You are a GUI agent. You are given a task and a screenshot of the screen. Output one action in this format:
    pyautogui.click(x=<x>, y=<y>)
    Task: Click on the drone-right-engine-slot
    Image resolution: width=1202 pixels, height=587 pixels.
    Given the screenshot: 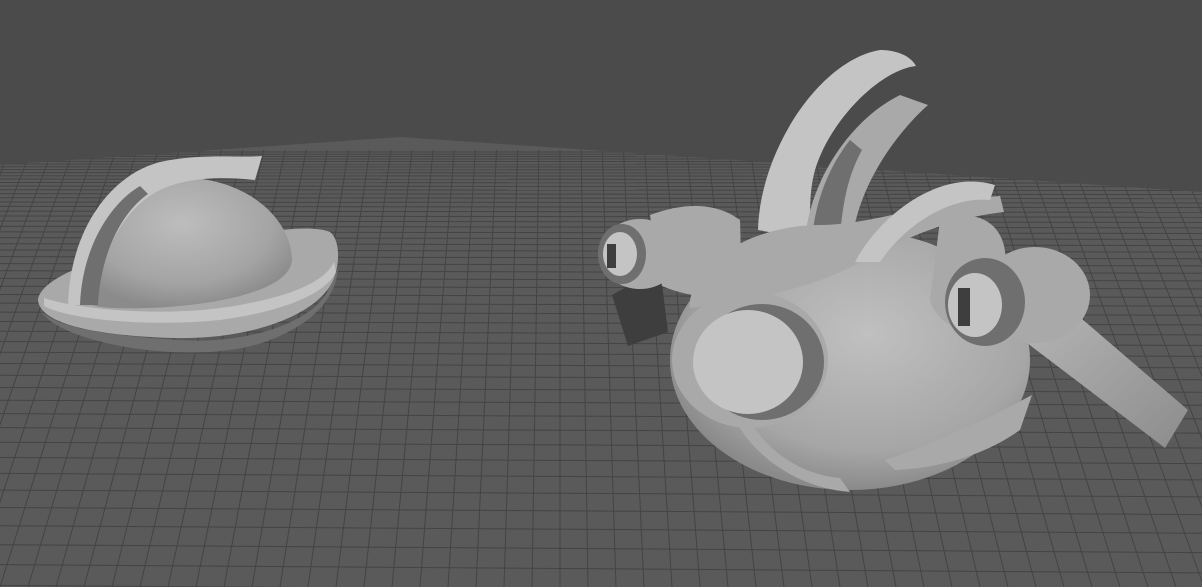 What is the action you would take?
    pyautogui.click(x=964, y=307)
    